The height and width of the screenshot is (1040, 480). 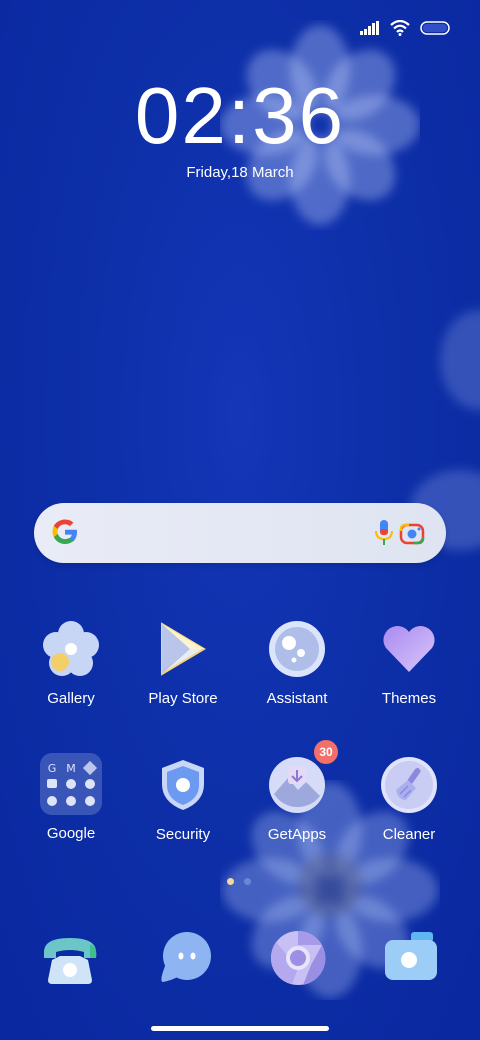 I want to click on wifi-icon, so click(x=400, y=28).